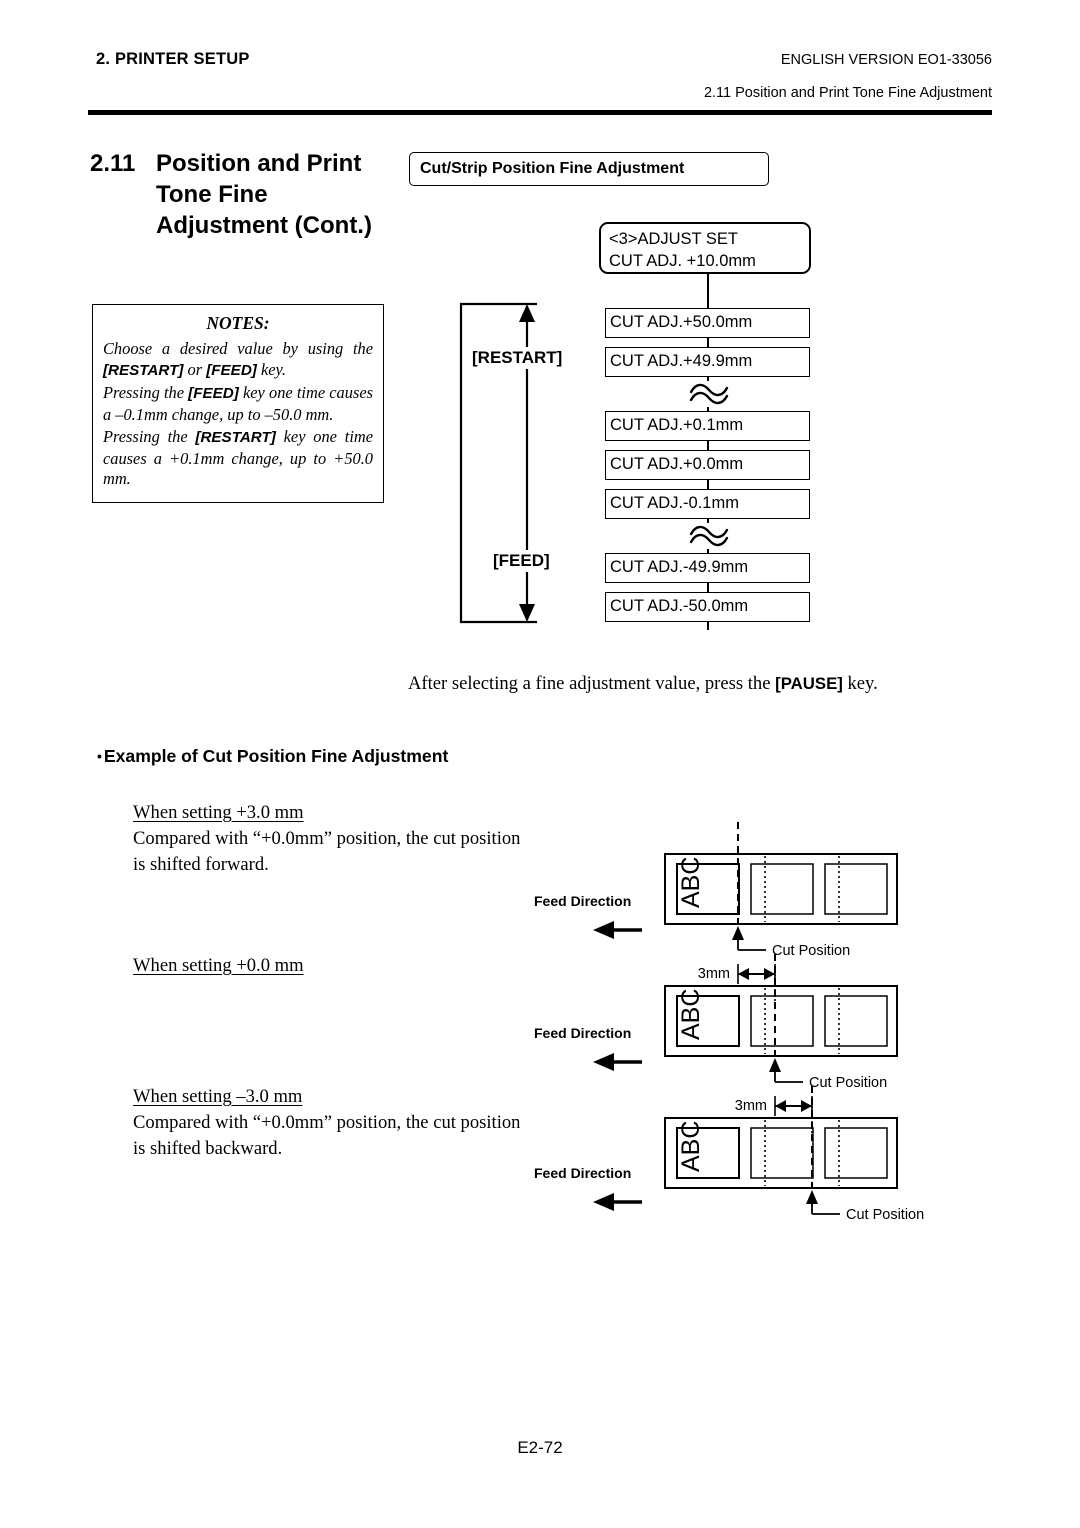 The height and width of the screenshot is (1528, 1080). I want to click on flow-item: CUT ADJ.+0.0mm, so click(707, 465).